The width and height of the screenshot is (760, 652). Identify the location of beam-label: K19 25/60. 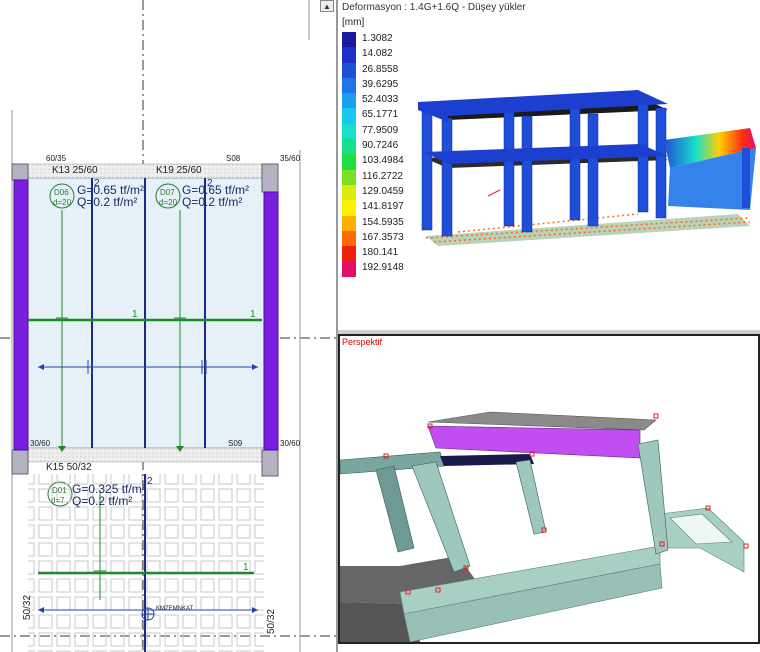
(179, 170).